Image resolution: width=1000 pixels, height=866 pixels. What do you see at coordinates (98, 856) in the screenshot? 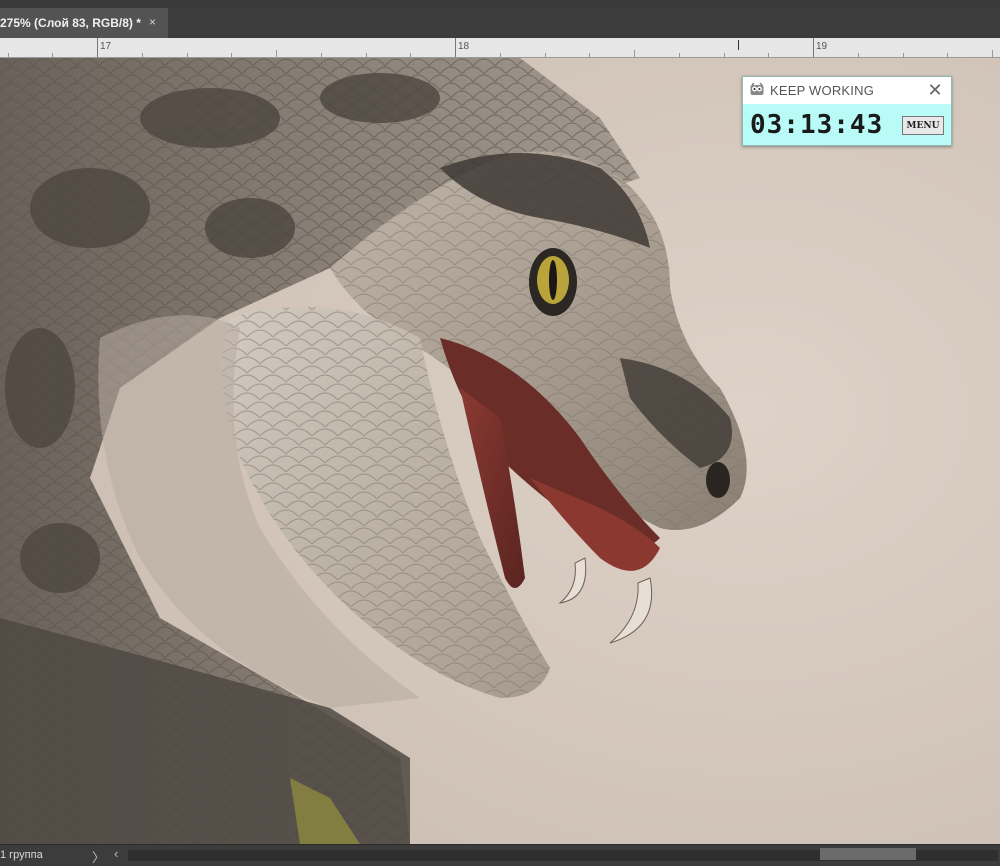
I see `expand-icon: 〉` at bounding box center [98, 856].